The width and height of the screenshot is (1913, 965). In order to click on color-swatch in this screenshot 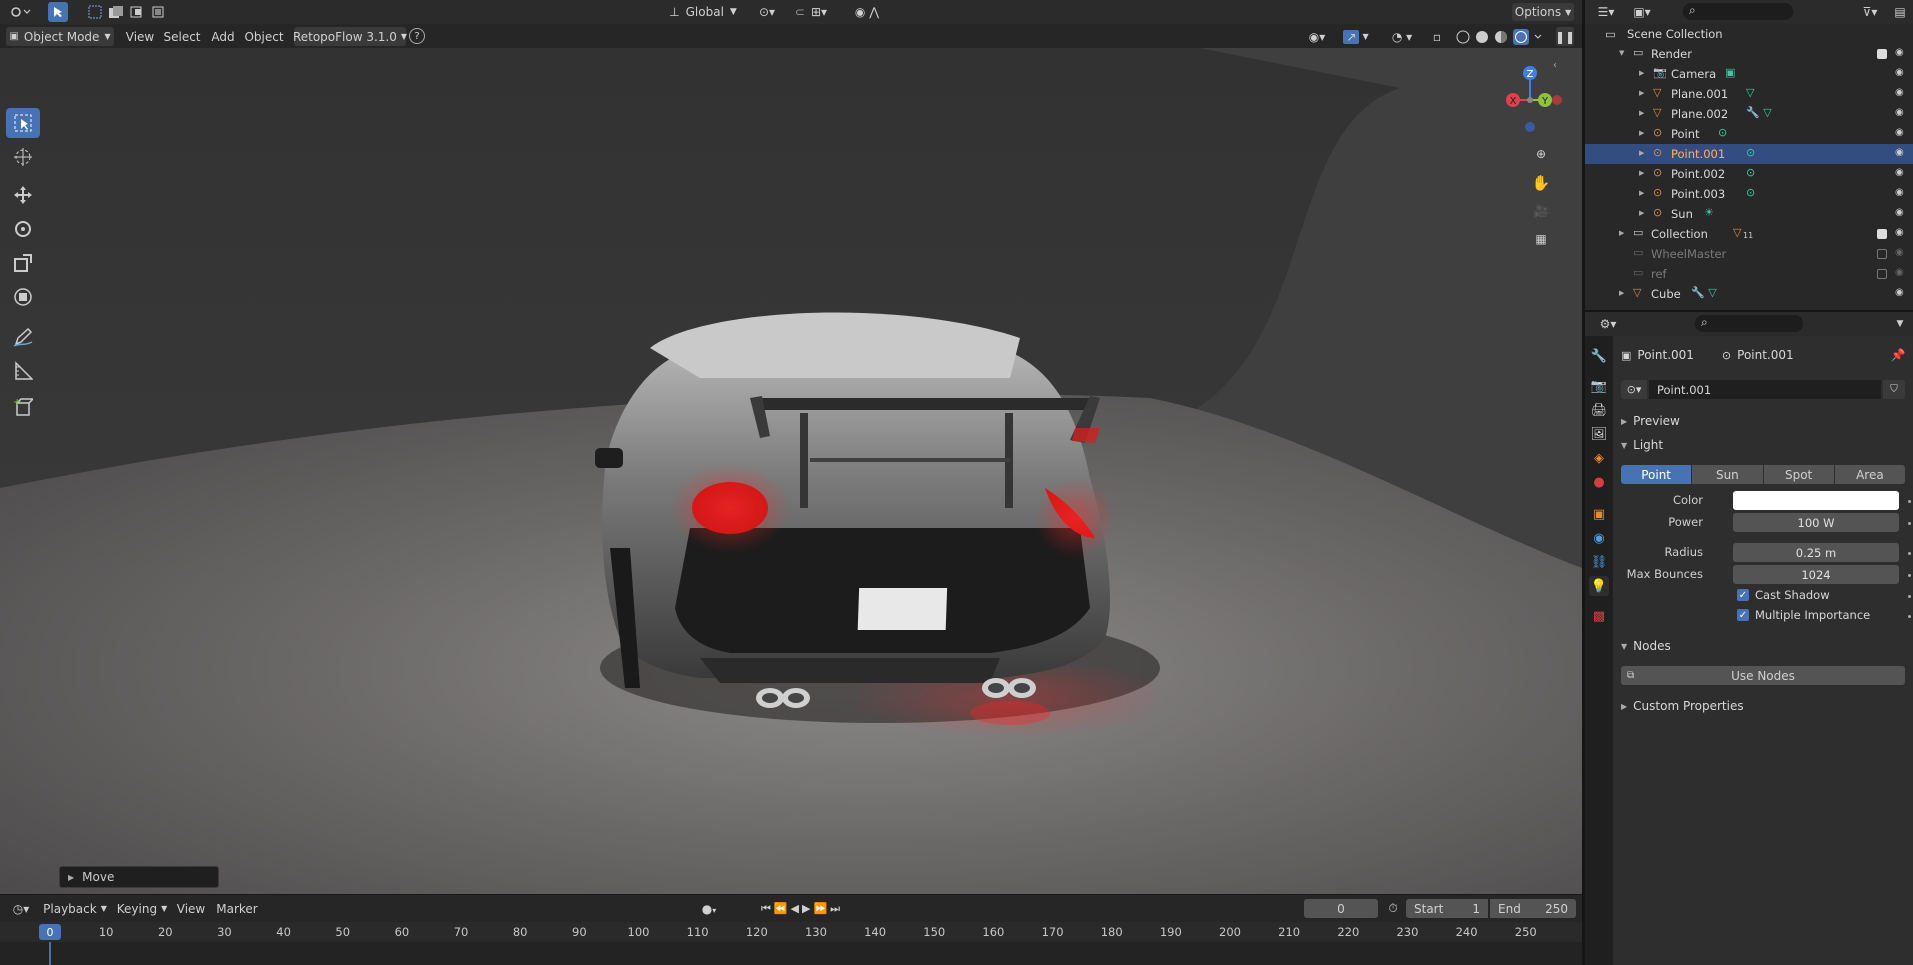, I will do `click(1816, 500)`.